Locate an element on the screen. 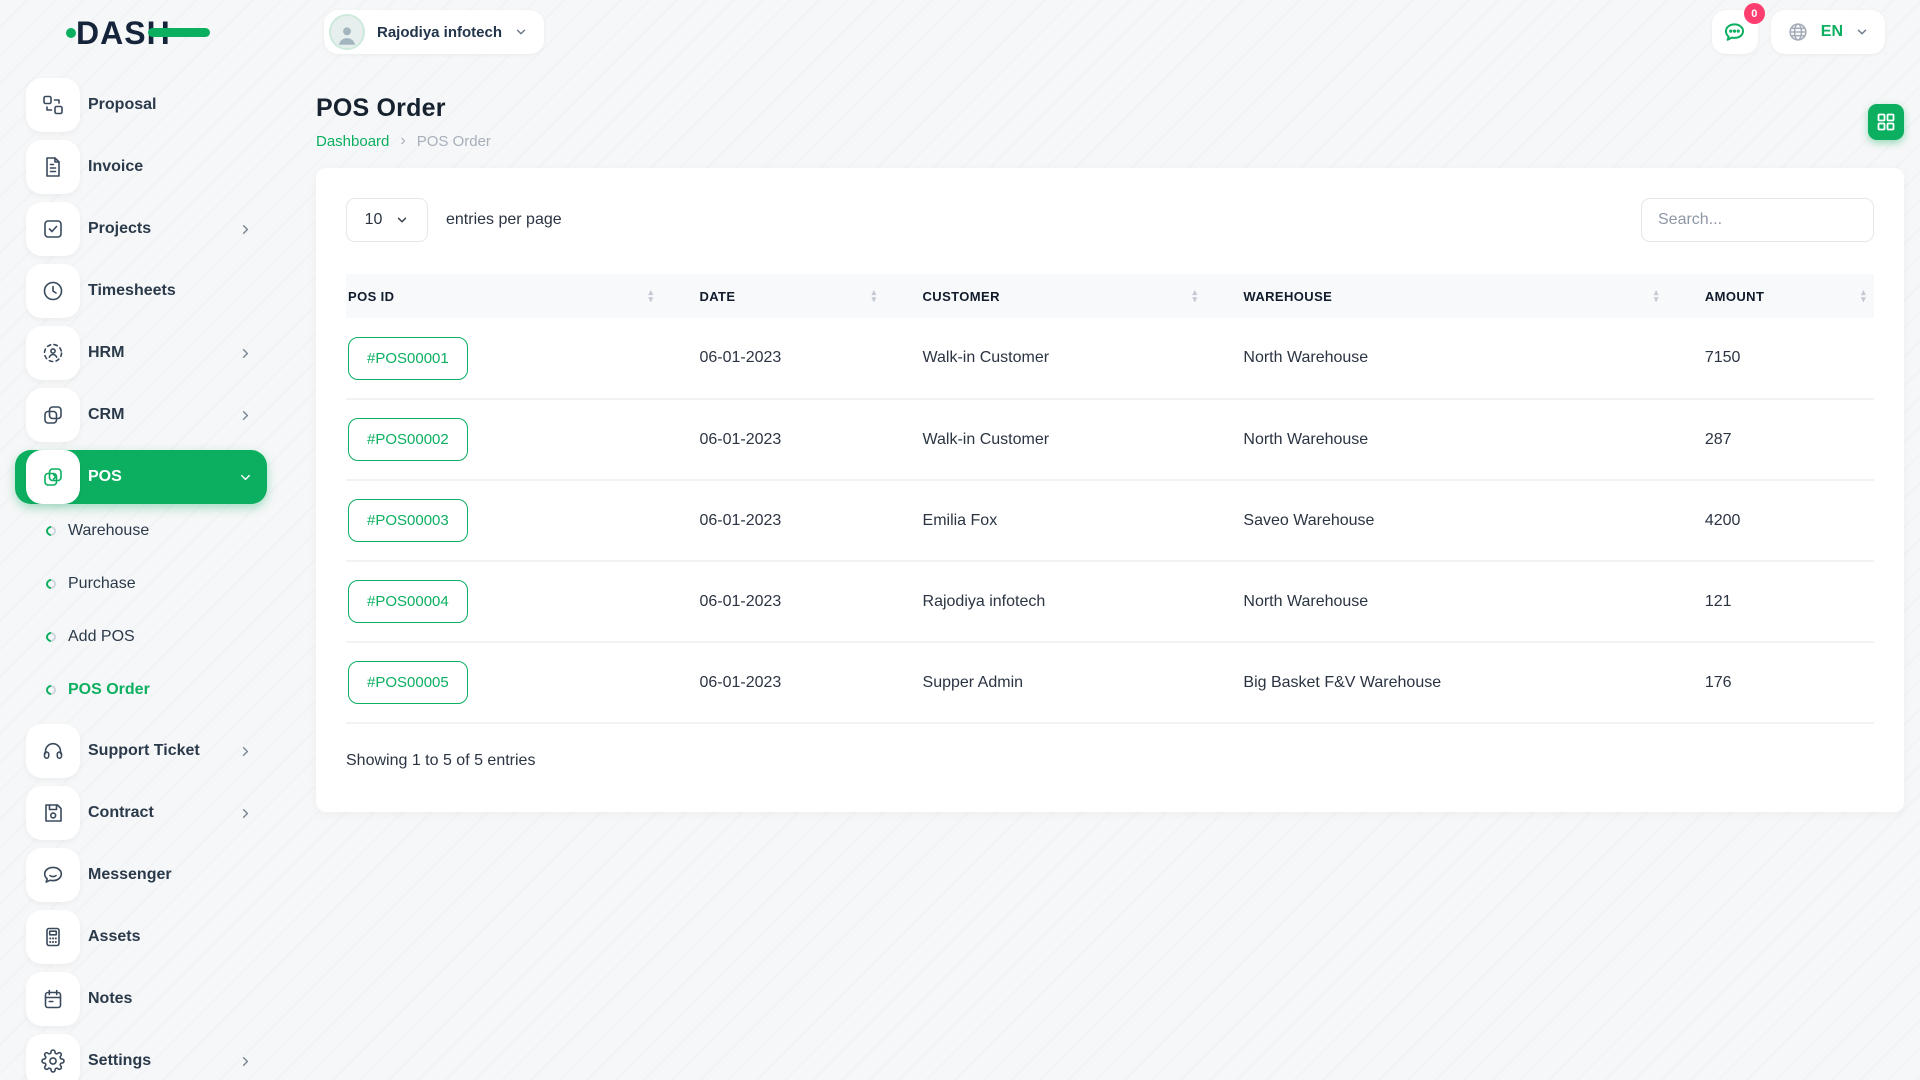  pos-id-badge: #POS00001 is located at coordinates (408, 358).